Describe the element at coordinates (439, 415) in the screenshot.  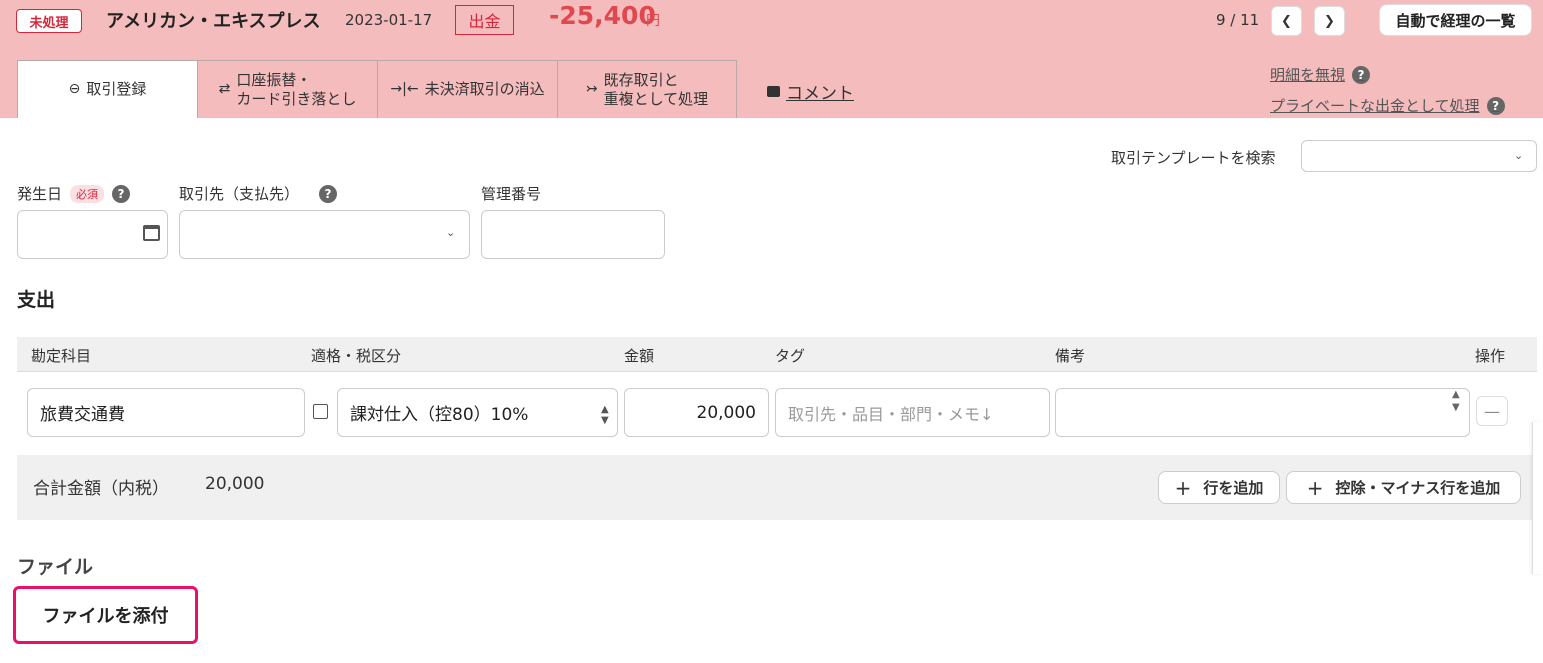
I see `tax-category-value: 課対仕入（控80）10%` at that location.